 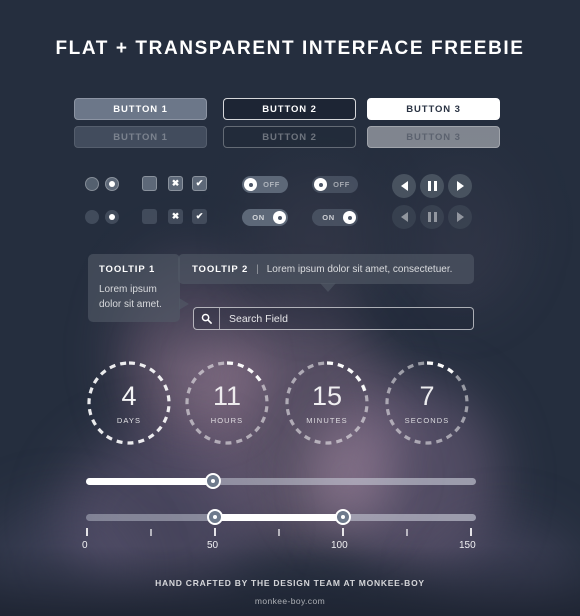 I want to click on pause-button, so click(x=432, y=186).